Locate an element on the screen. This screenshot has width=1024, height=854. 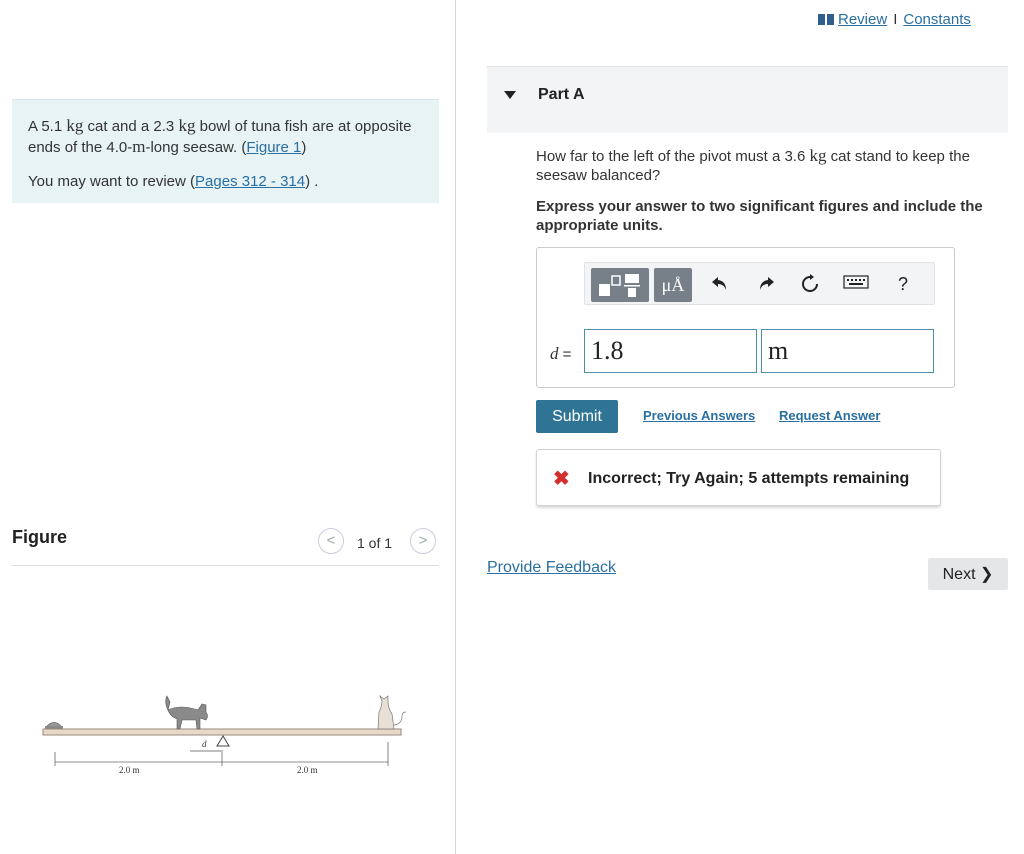
provide-feedback-link: Provide Feedback is located at coordinates (551, 568).